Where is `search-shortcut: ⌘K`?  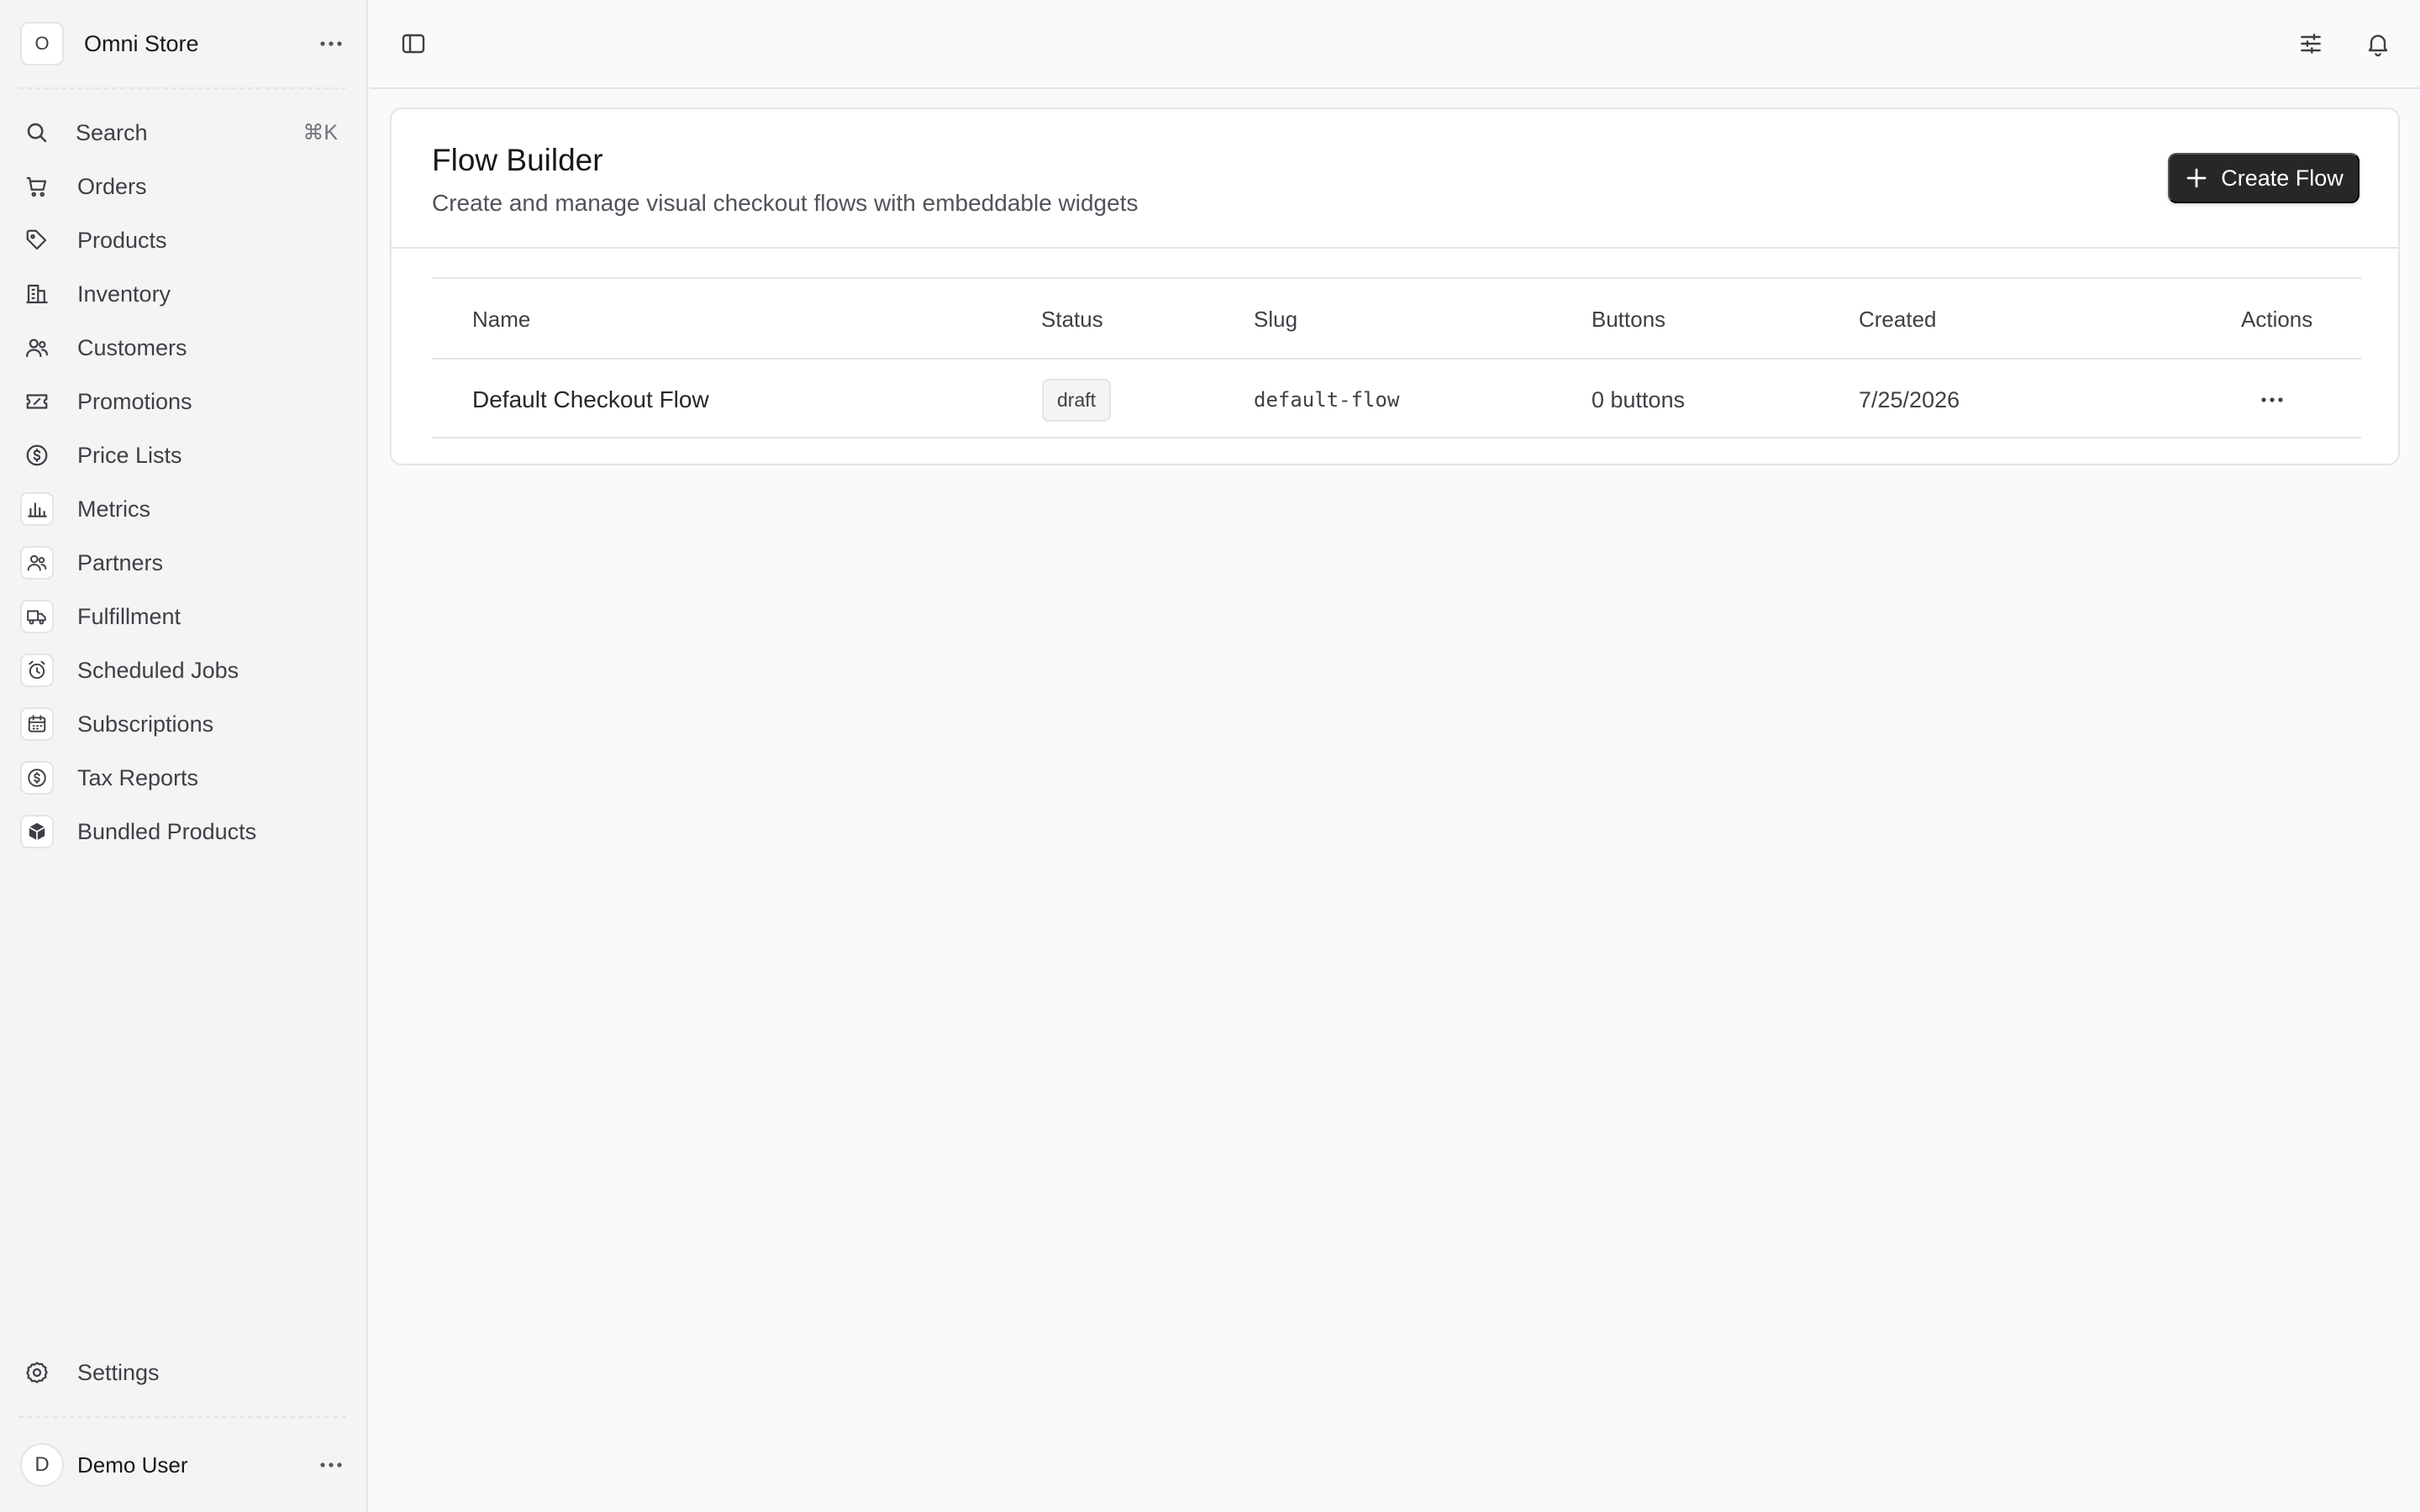
search-shortcut: ⌘K is located at coordinates (320, 132).